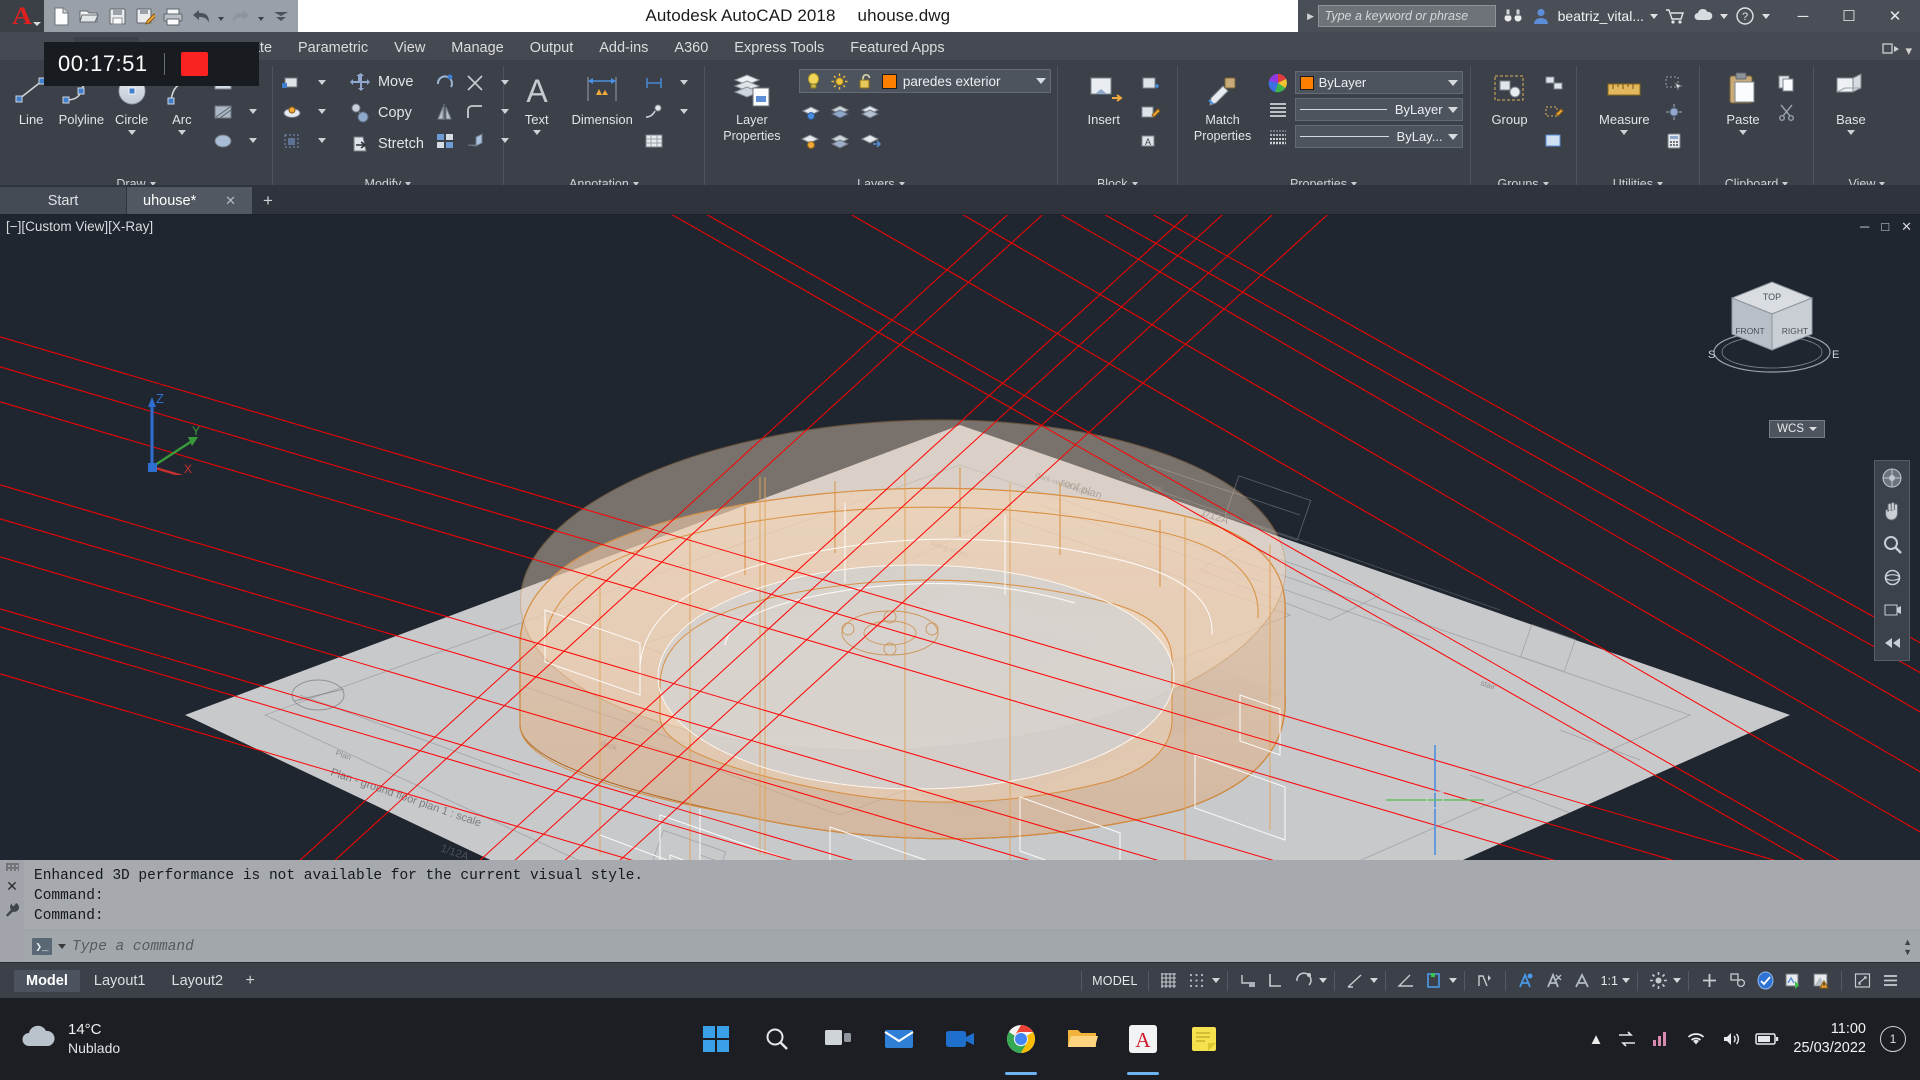 This screenshot has width=1920, height=1080. I want to click on space-toggle-button: MODEL, so click(1114, 981).